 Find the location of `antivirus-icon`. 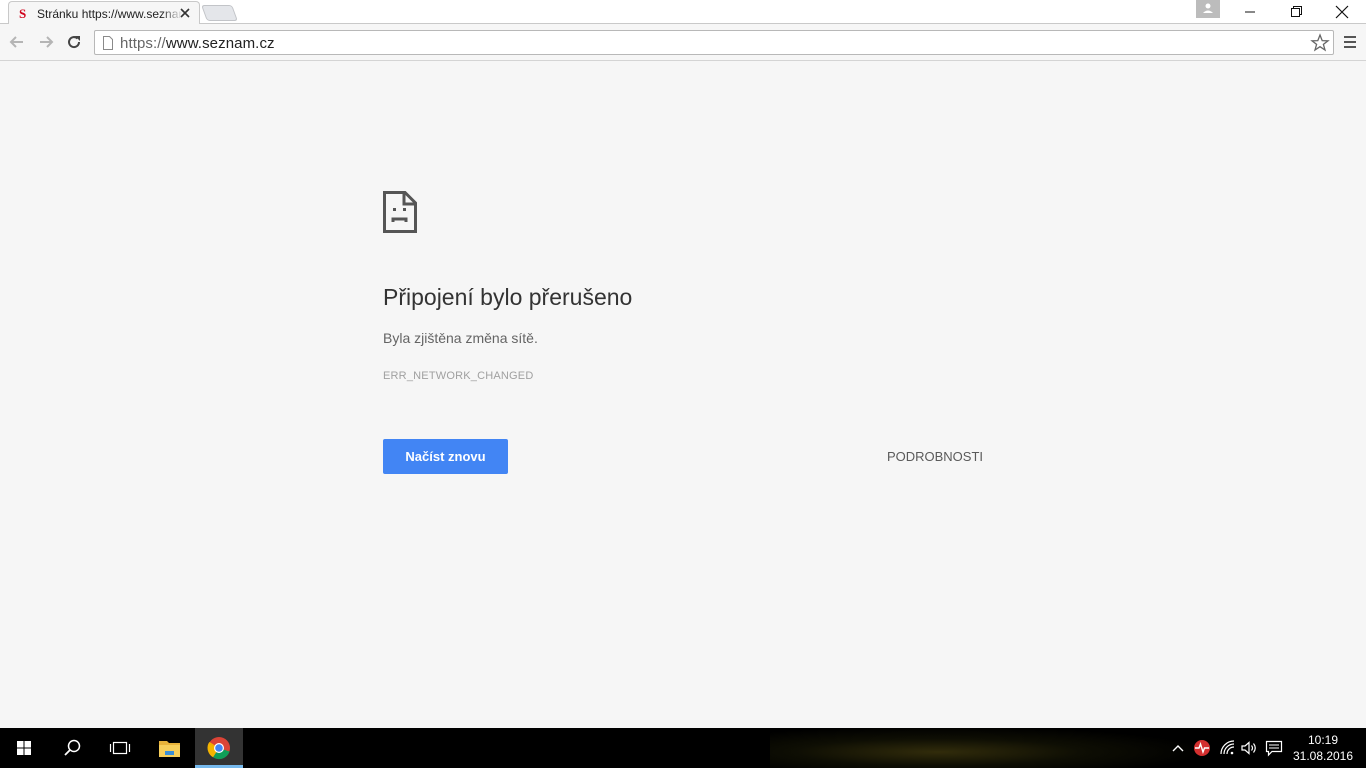

antivirus-icon is located at coordinates (1202, 748).